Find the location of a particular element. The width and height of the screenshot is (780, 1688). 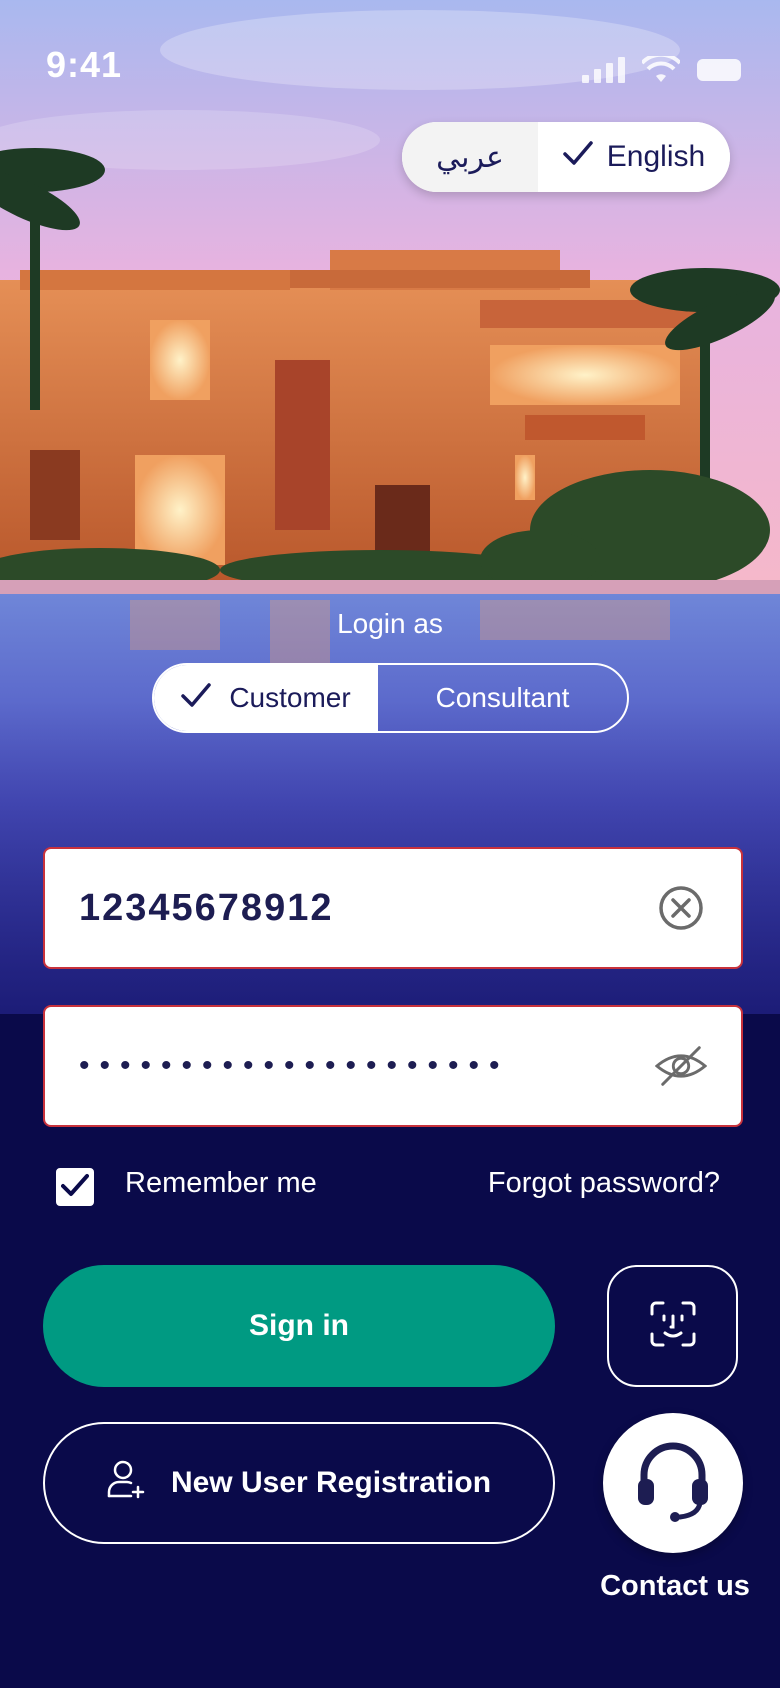

new-user-registration-button: New User Registration is located at coordinates (299, 1483).